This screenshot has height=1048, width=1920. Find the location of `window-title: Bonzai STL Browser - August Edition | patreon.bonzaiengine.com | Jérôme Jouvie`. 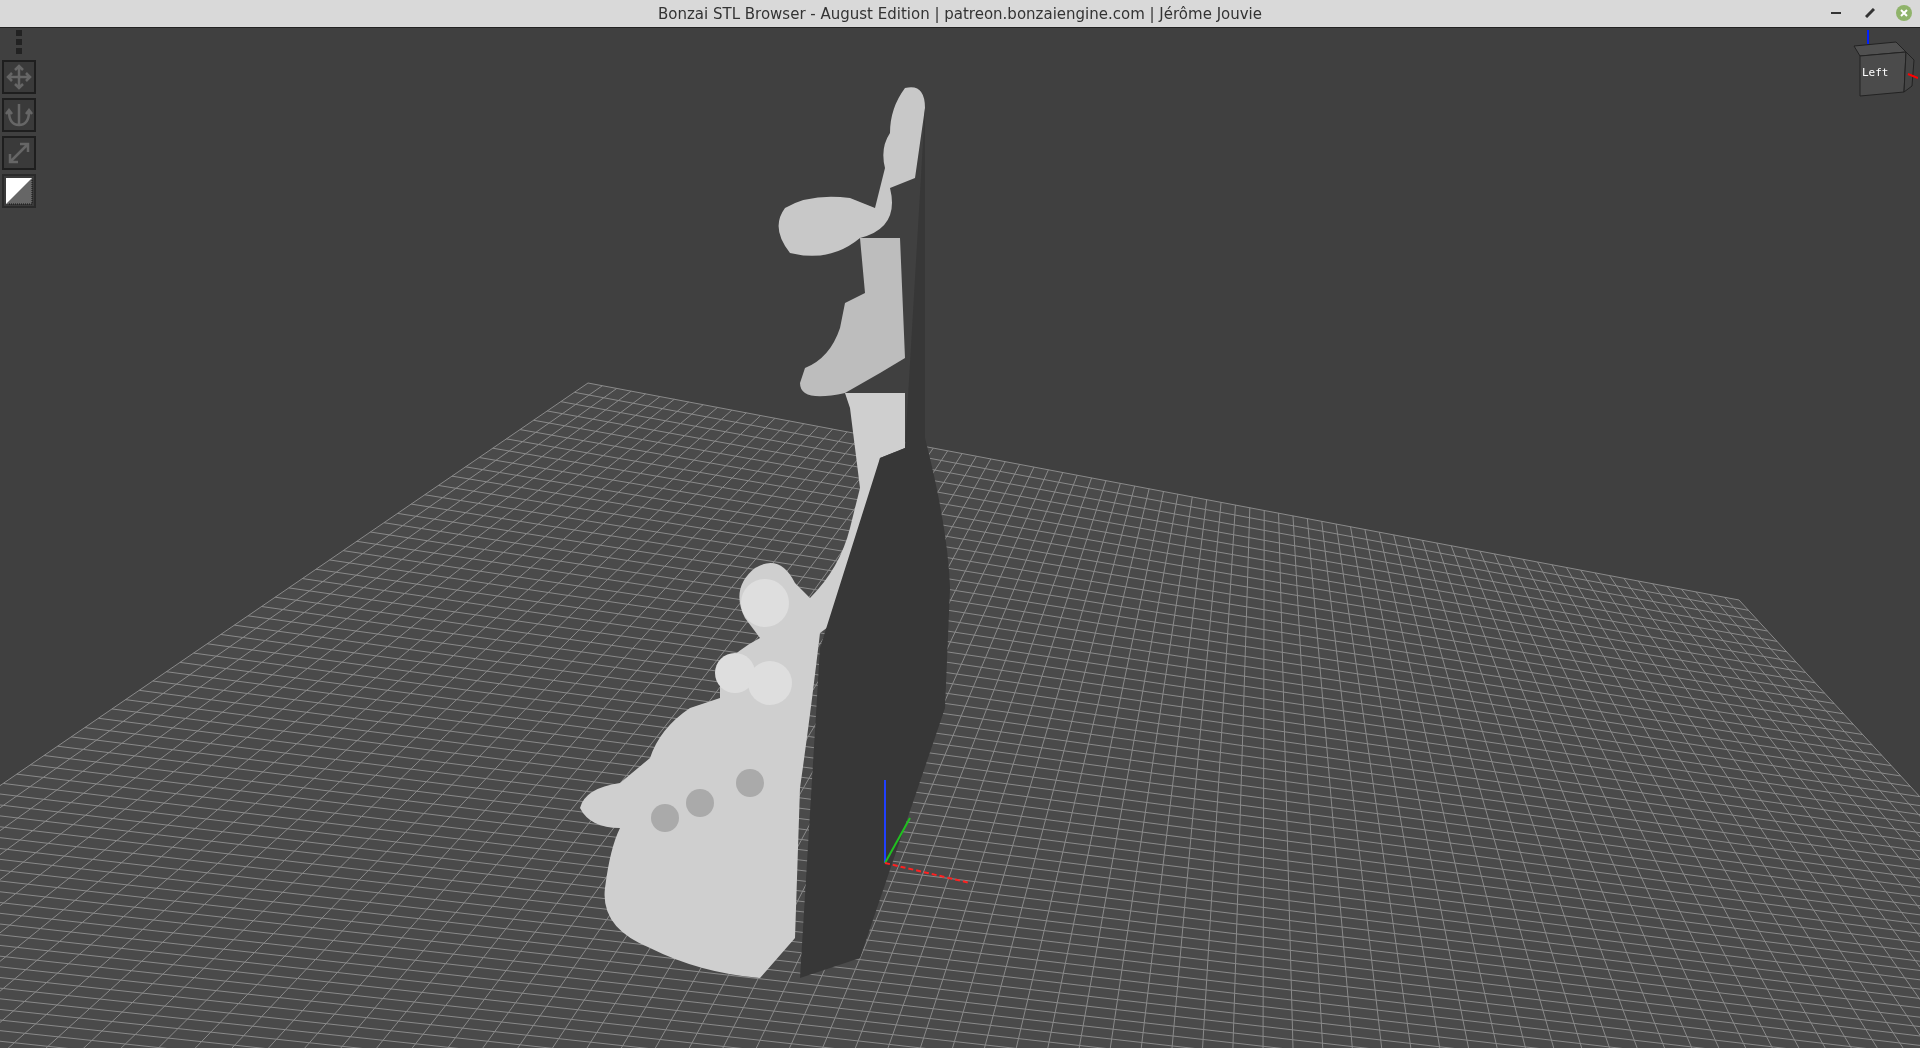

window-title: Bonzai STL Browser - August Edition | patreon.bonzaiengine.com | Jérôme Jouvie is located at coordinates (960, 13).